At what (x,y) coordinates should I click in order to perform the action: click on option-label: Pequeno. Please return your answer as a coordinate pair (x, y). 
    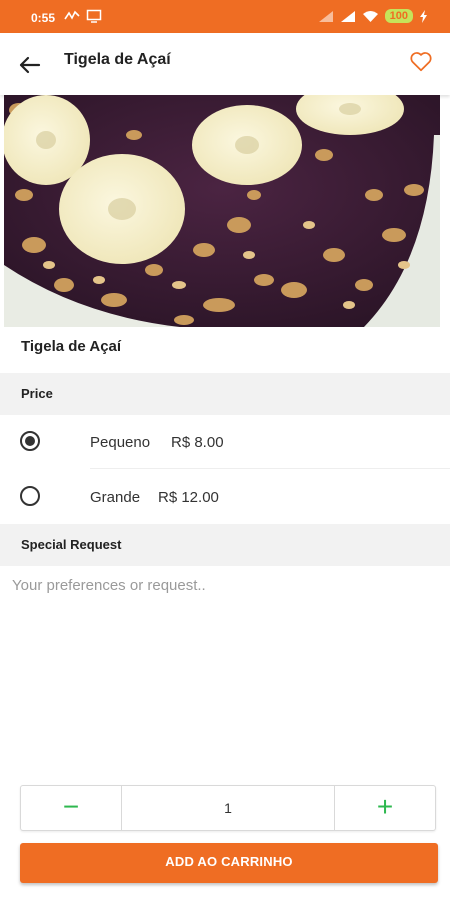
    Looking at the image, I should click on (120, 442).